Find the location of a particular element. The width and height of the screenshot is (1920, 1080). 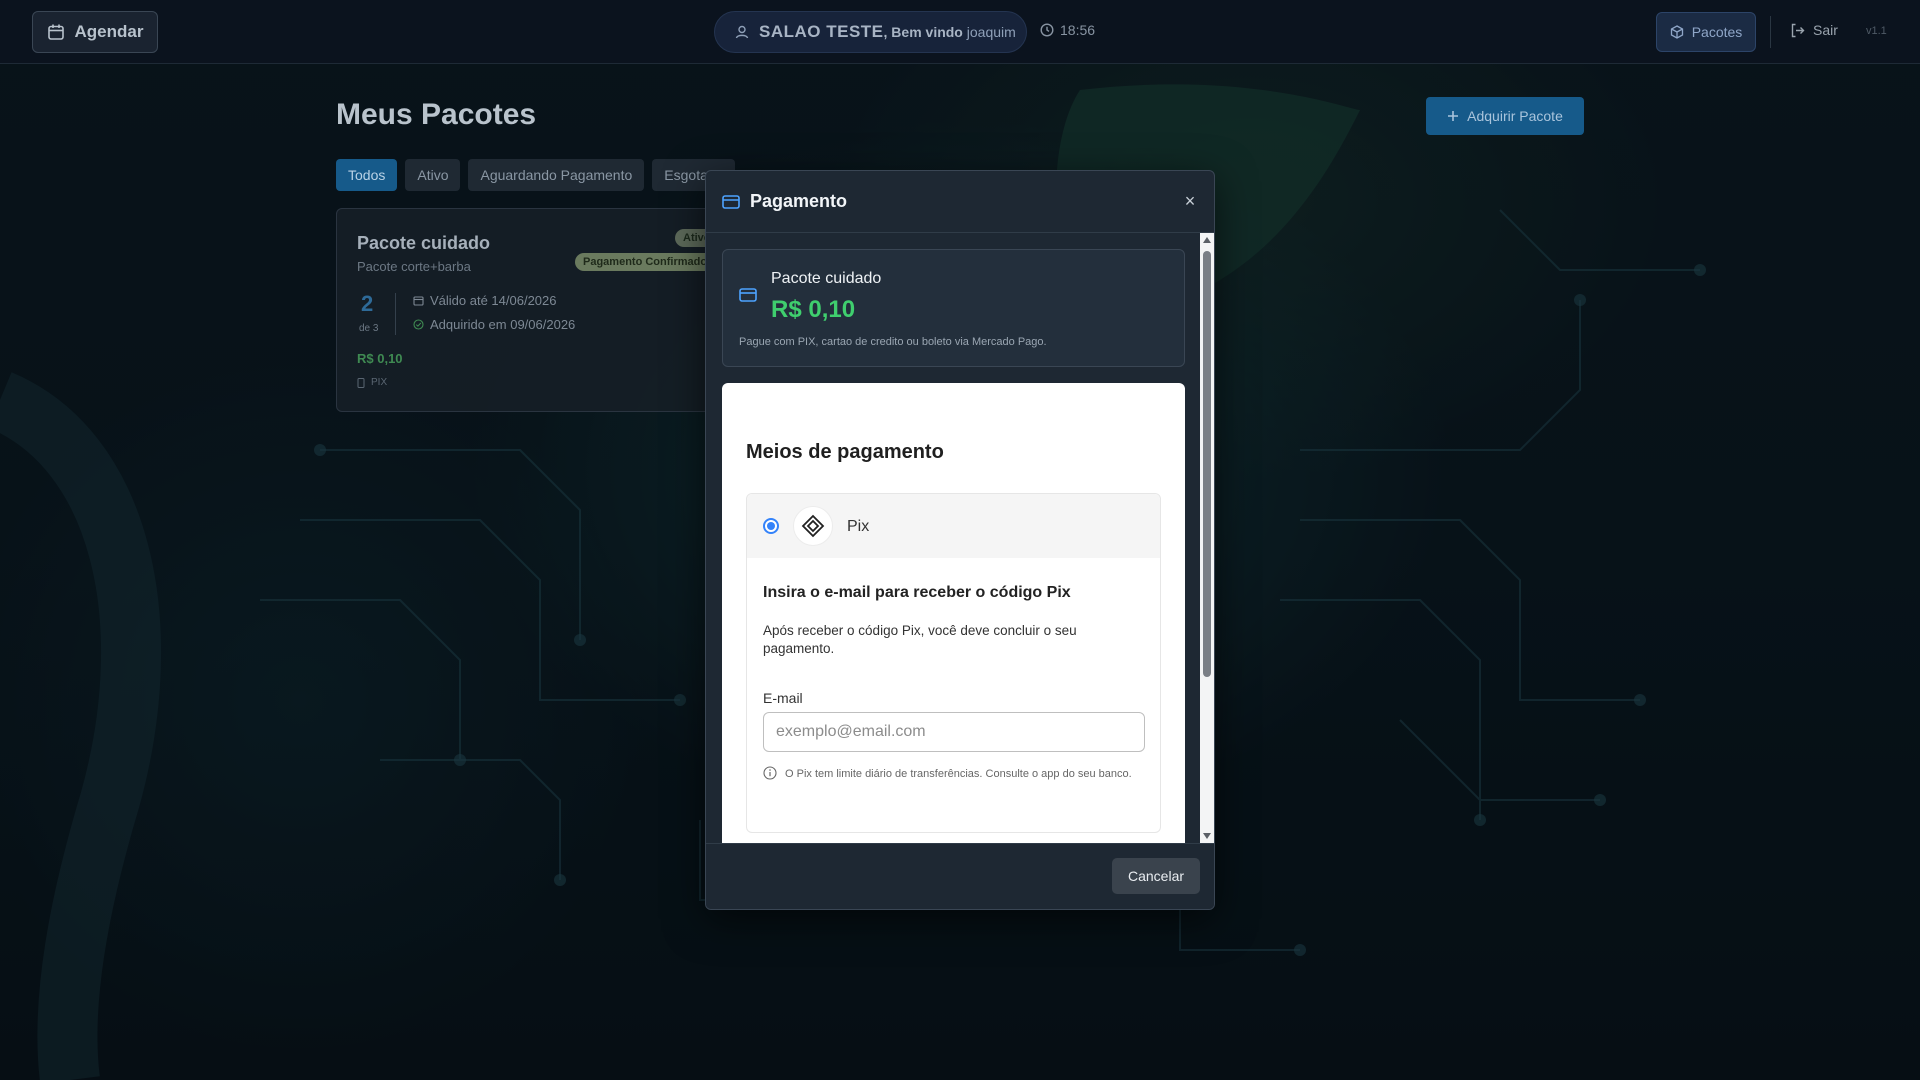

pix-option: Pix is located at coordinates (953, 526).